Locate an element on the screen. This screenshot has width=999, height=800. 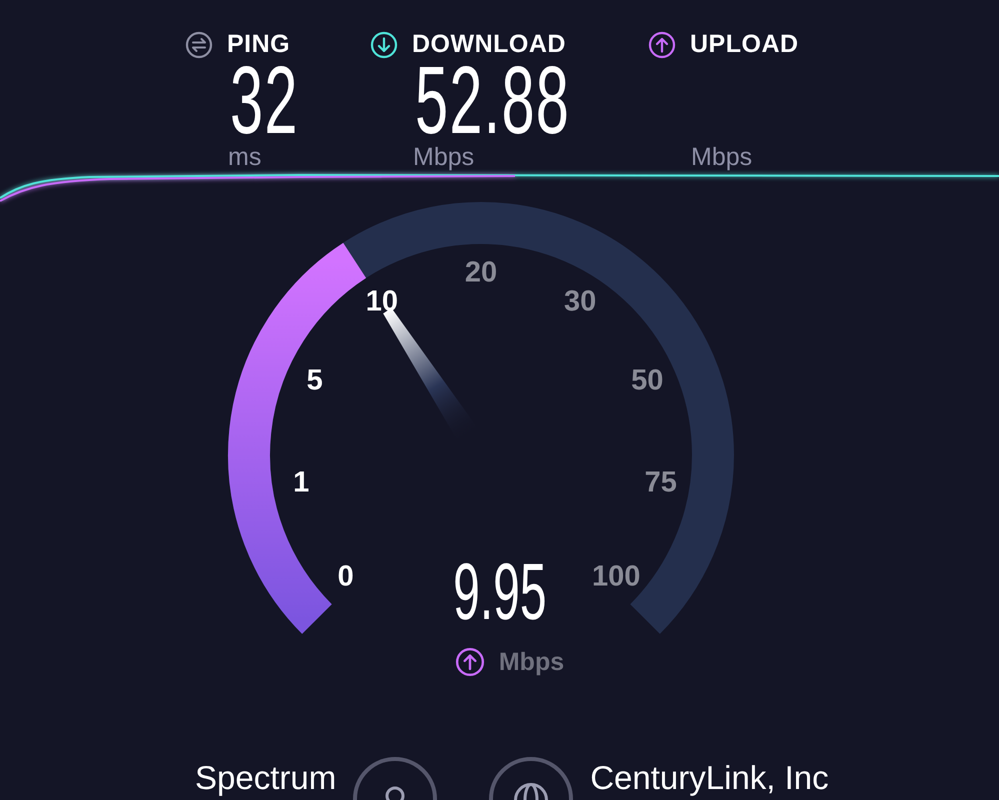
gauge-tick-label: 50 is located at coordinates (647, 381).